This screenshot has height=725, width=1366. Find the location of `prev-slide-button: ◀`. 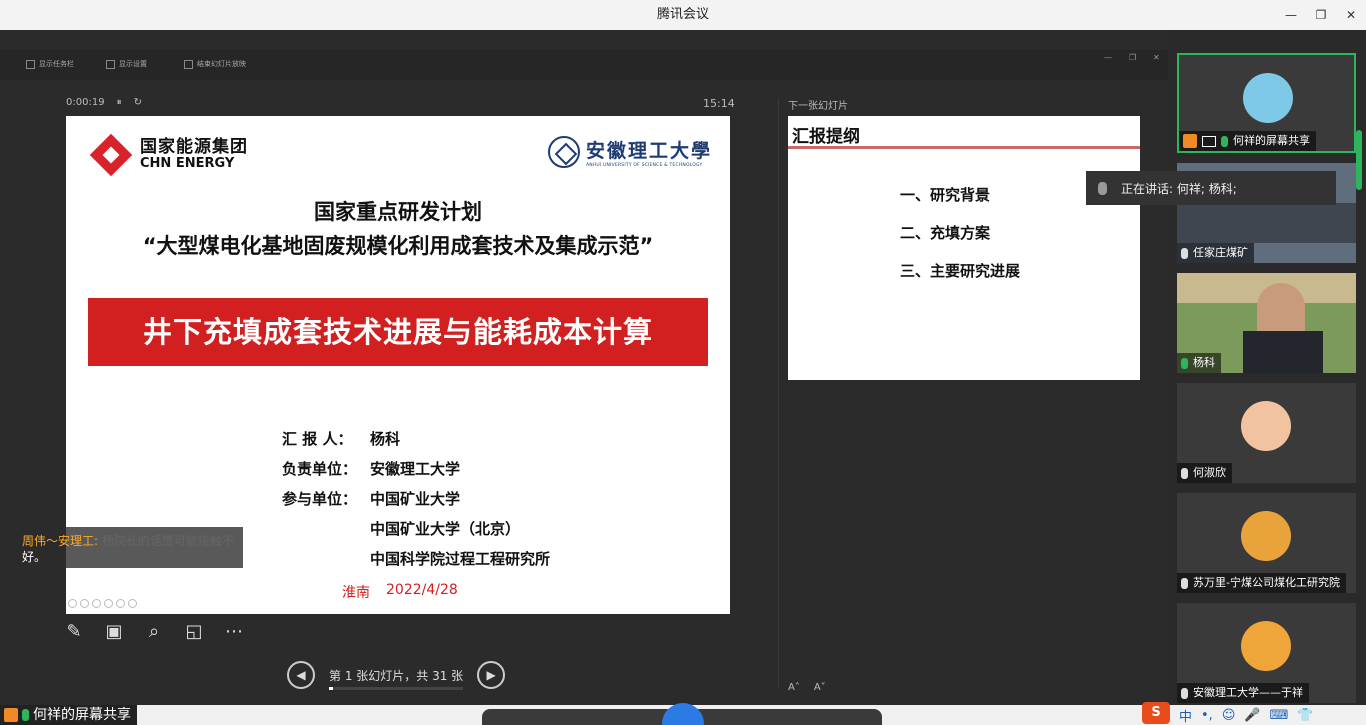

prev-slide-button: ◀ is located at coordinates (301, 675).